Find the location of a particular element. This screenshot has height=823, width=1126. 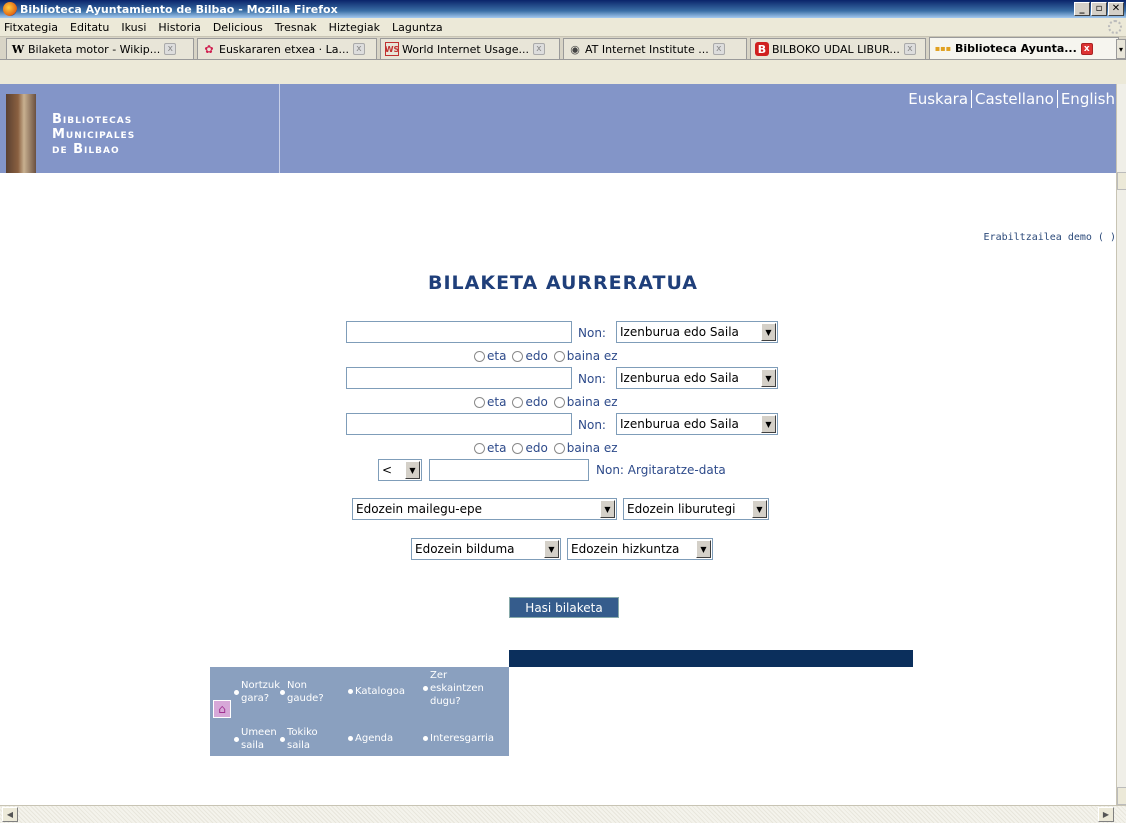

boolean-options-3: eta edo baina ez is located at coordinates (543, 448).